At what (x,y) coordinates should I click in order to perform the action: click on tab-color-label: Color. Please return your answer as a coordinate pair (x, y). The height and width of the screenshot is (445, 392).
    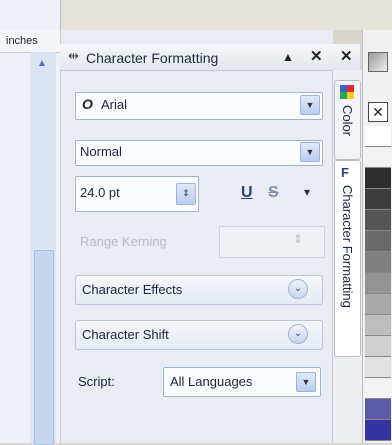
    Looking at the image, I should click on (347, 121).